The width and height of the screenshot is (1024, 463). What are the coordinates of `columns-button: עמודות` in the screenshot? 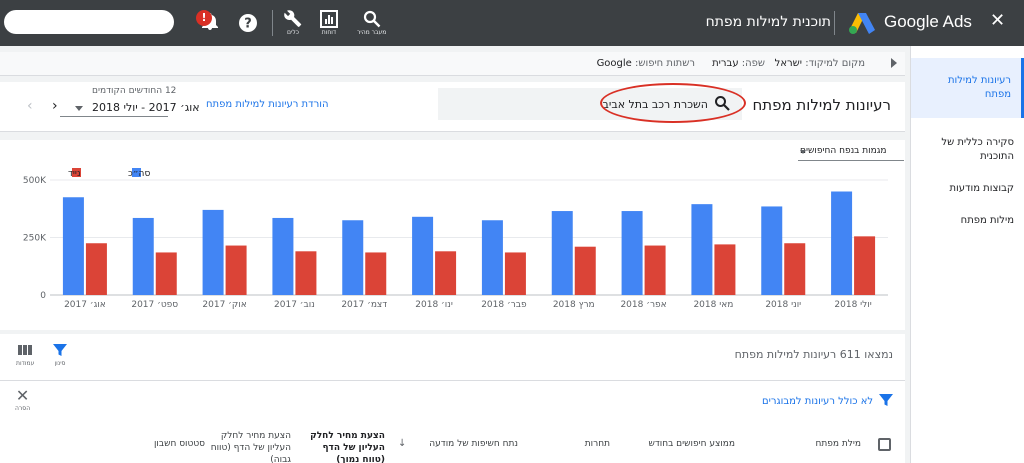 It's located at (25, 354).